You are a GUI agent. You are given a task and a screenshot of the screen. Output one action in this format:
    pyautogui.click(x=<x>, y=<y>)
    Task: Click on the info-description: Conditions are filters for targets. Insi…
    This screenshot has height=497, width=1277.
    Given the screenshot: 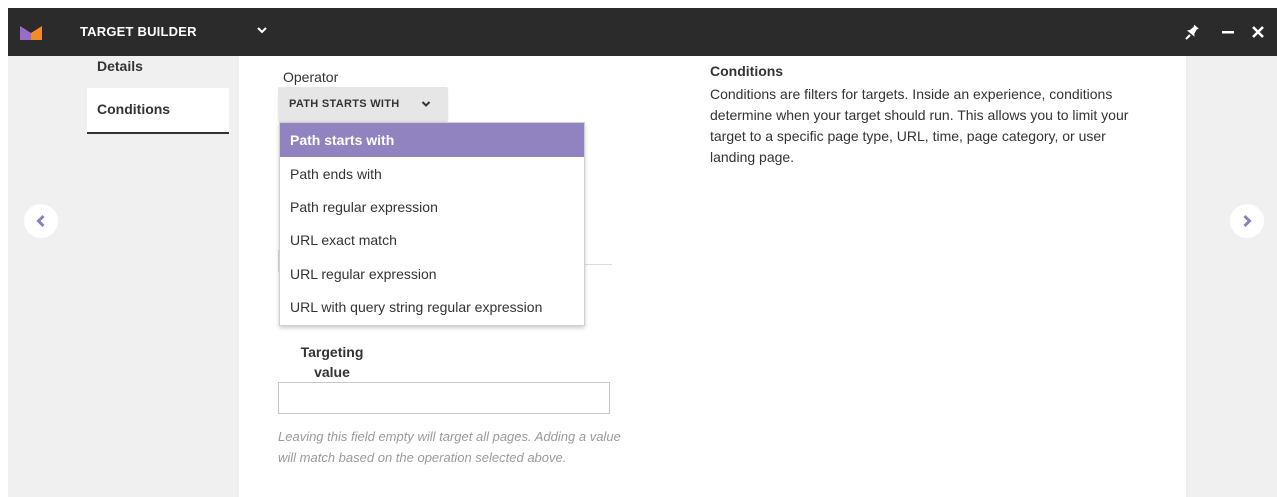 What is the action you would take?
    pyautogui.click(x=919, y=125)
    